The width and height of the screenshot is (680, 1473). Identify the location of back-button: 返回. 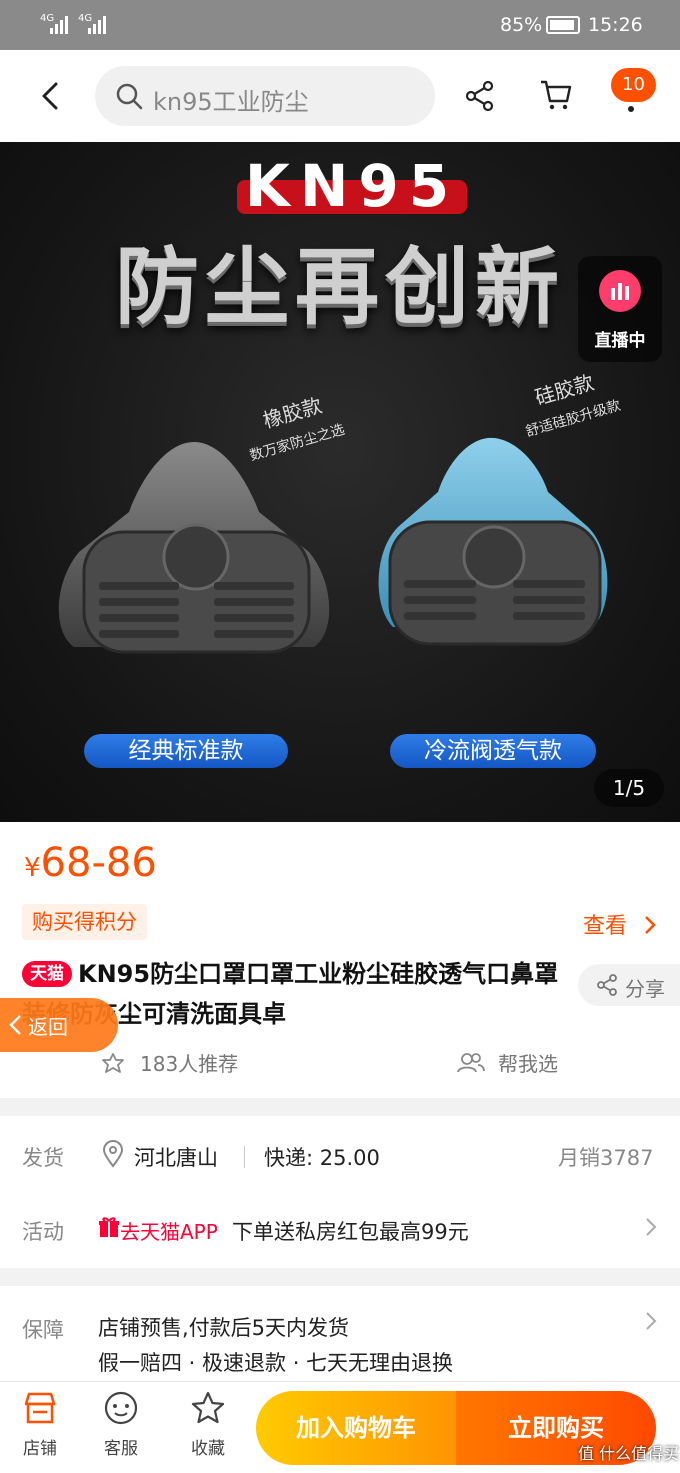
(59, 1025).